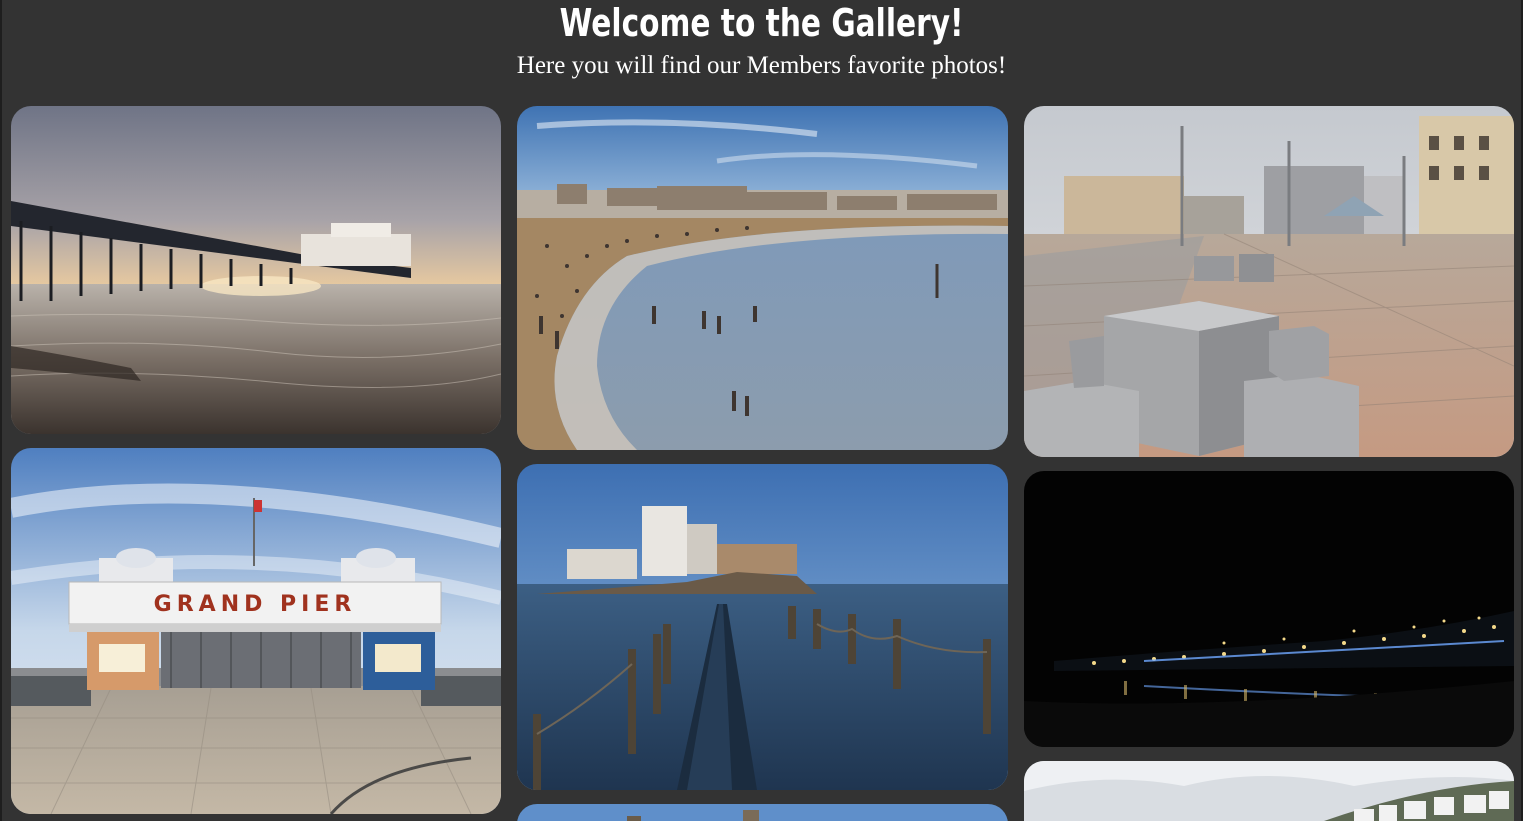 The height and width of the screenshot is (821, 1523). What do you see at coordinates (256, 631) in the screenshot?
I see `grand-pier-entrance-photo: GRAND PIER` at bounding box center [256, 631].